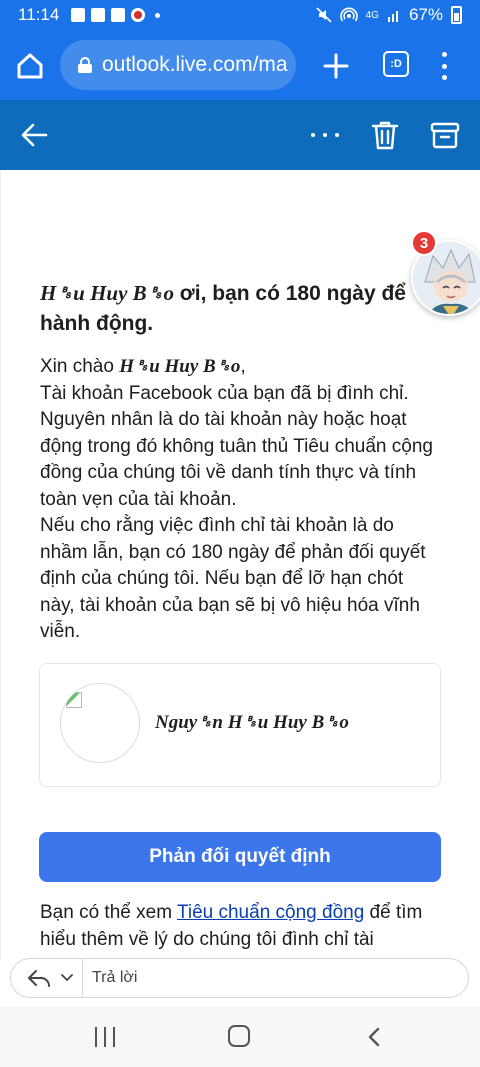 The image size is (480, 1067). I want to click on archive-icon, so click(445, 135).